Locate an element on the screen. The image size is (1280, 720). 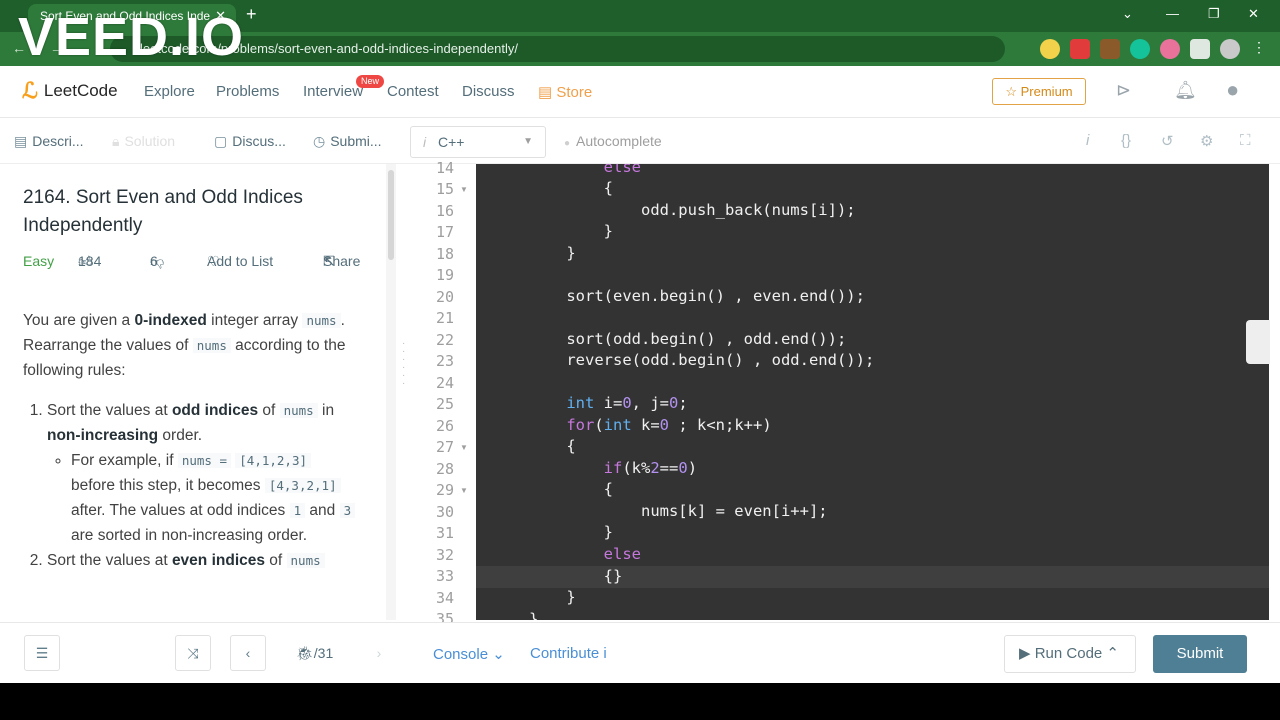
nav-store: ▤ Store is located at coordinates (565, 92).